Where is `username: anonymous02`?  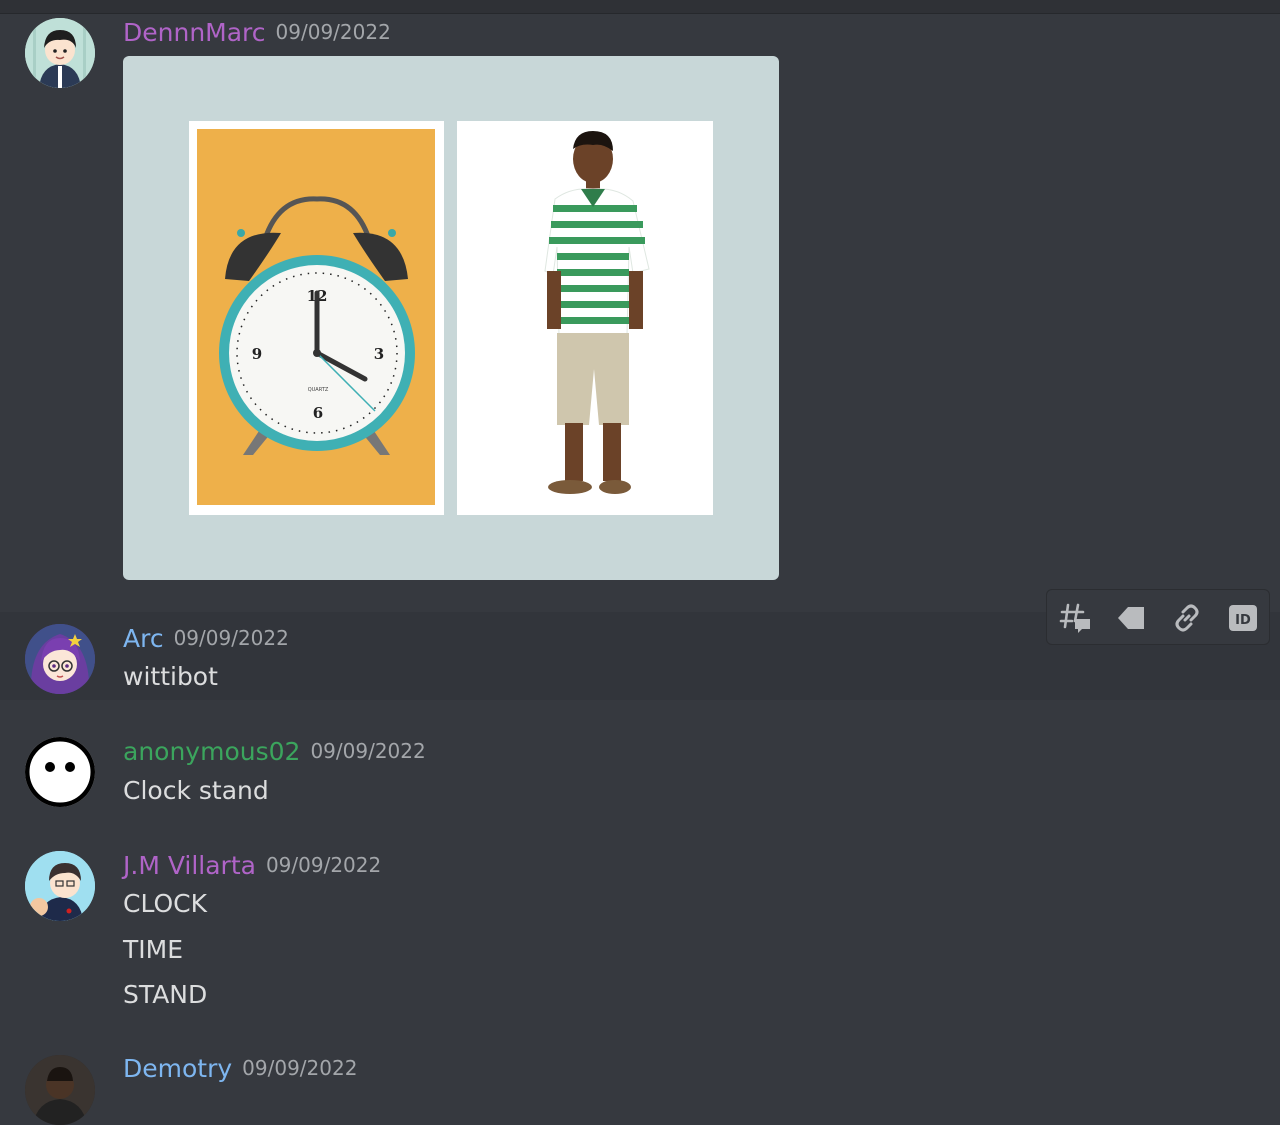 username: anonymous02 is located at coordinates (211, 751).